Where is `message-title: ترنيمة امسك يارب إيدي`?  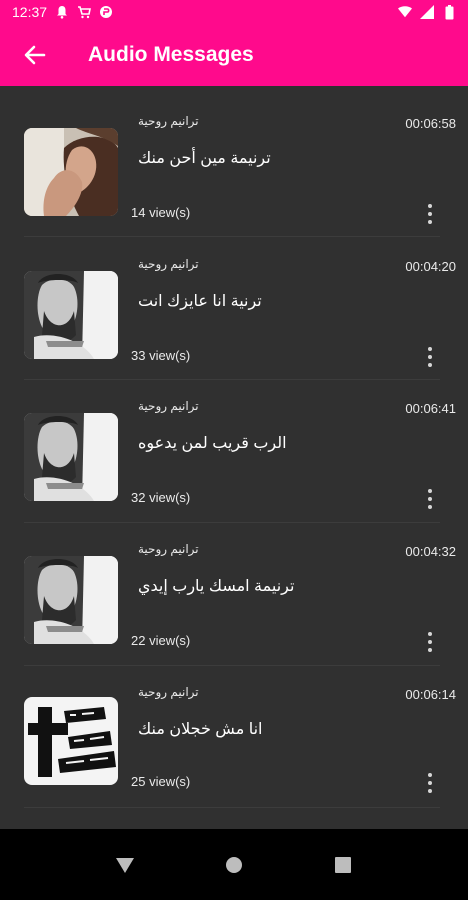
message-title: ترنيمة امسك يارب إيدي is located at coordinates (216, 586).